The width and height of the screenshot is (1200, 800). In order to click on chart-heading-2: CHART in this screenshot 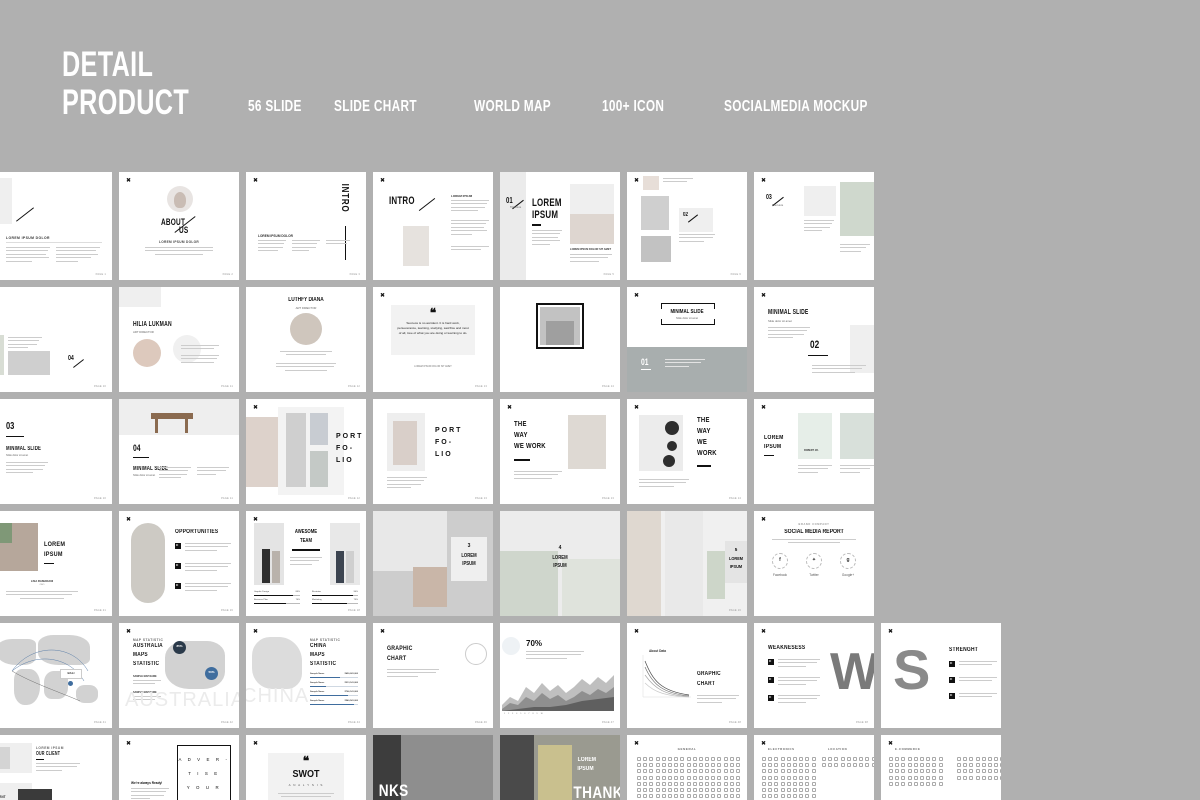, I will do `click(706, 684)`.